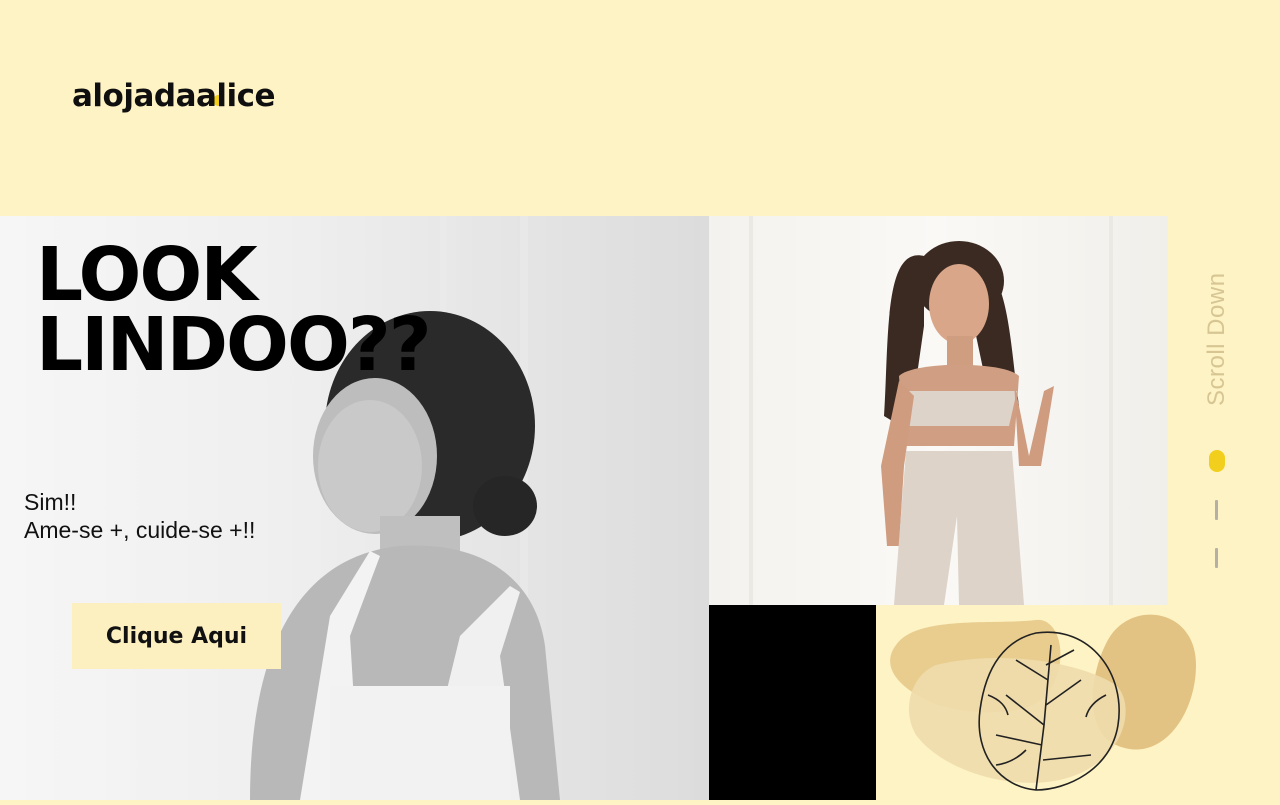 This screenshot has width=1280, height=805. What do you see at coordinates (1217, 461) in the screenshot?
I see `scroll-indicator-active-dot` at bounding box center [1217, 461].